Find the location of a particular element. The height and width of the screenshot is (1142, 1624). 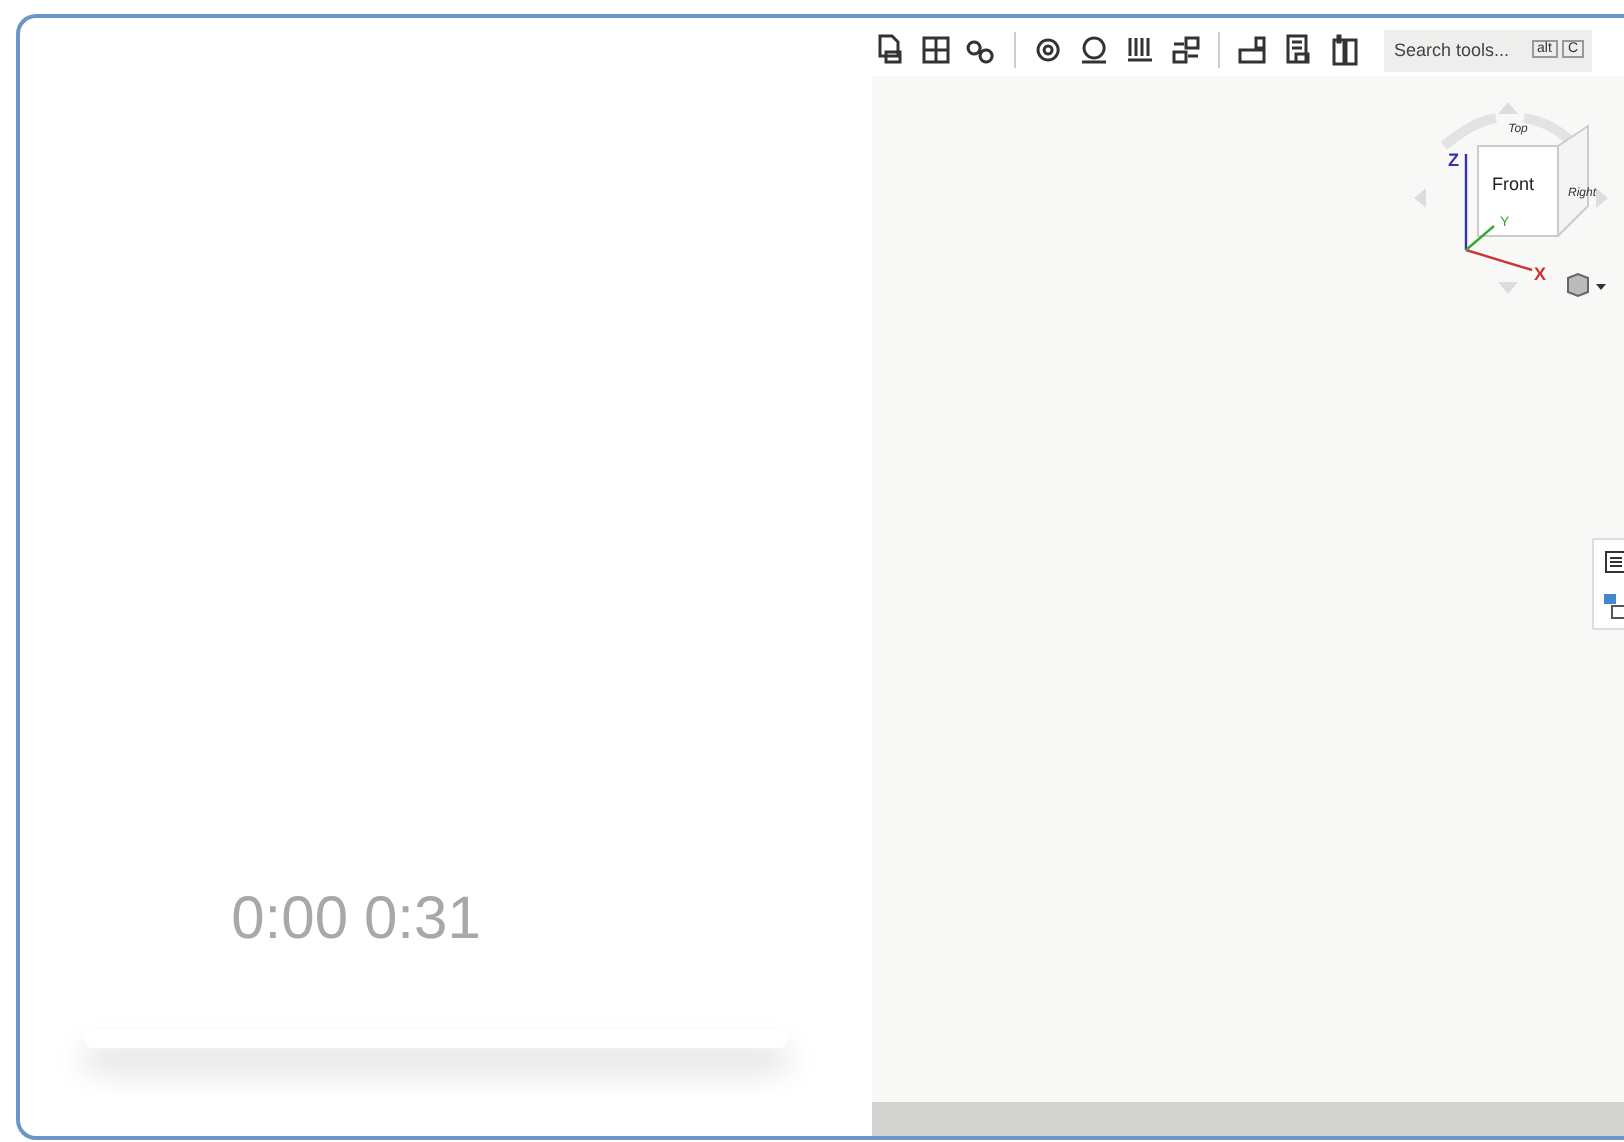

blocks-icon is located at coordinates (1186, 50).